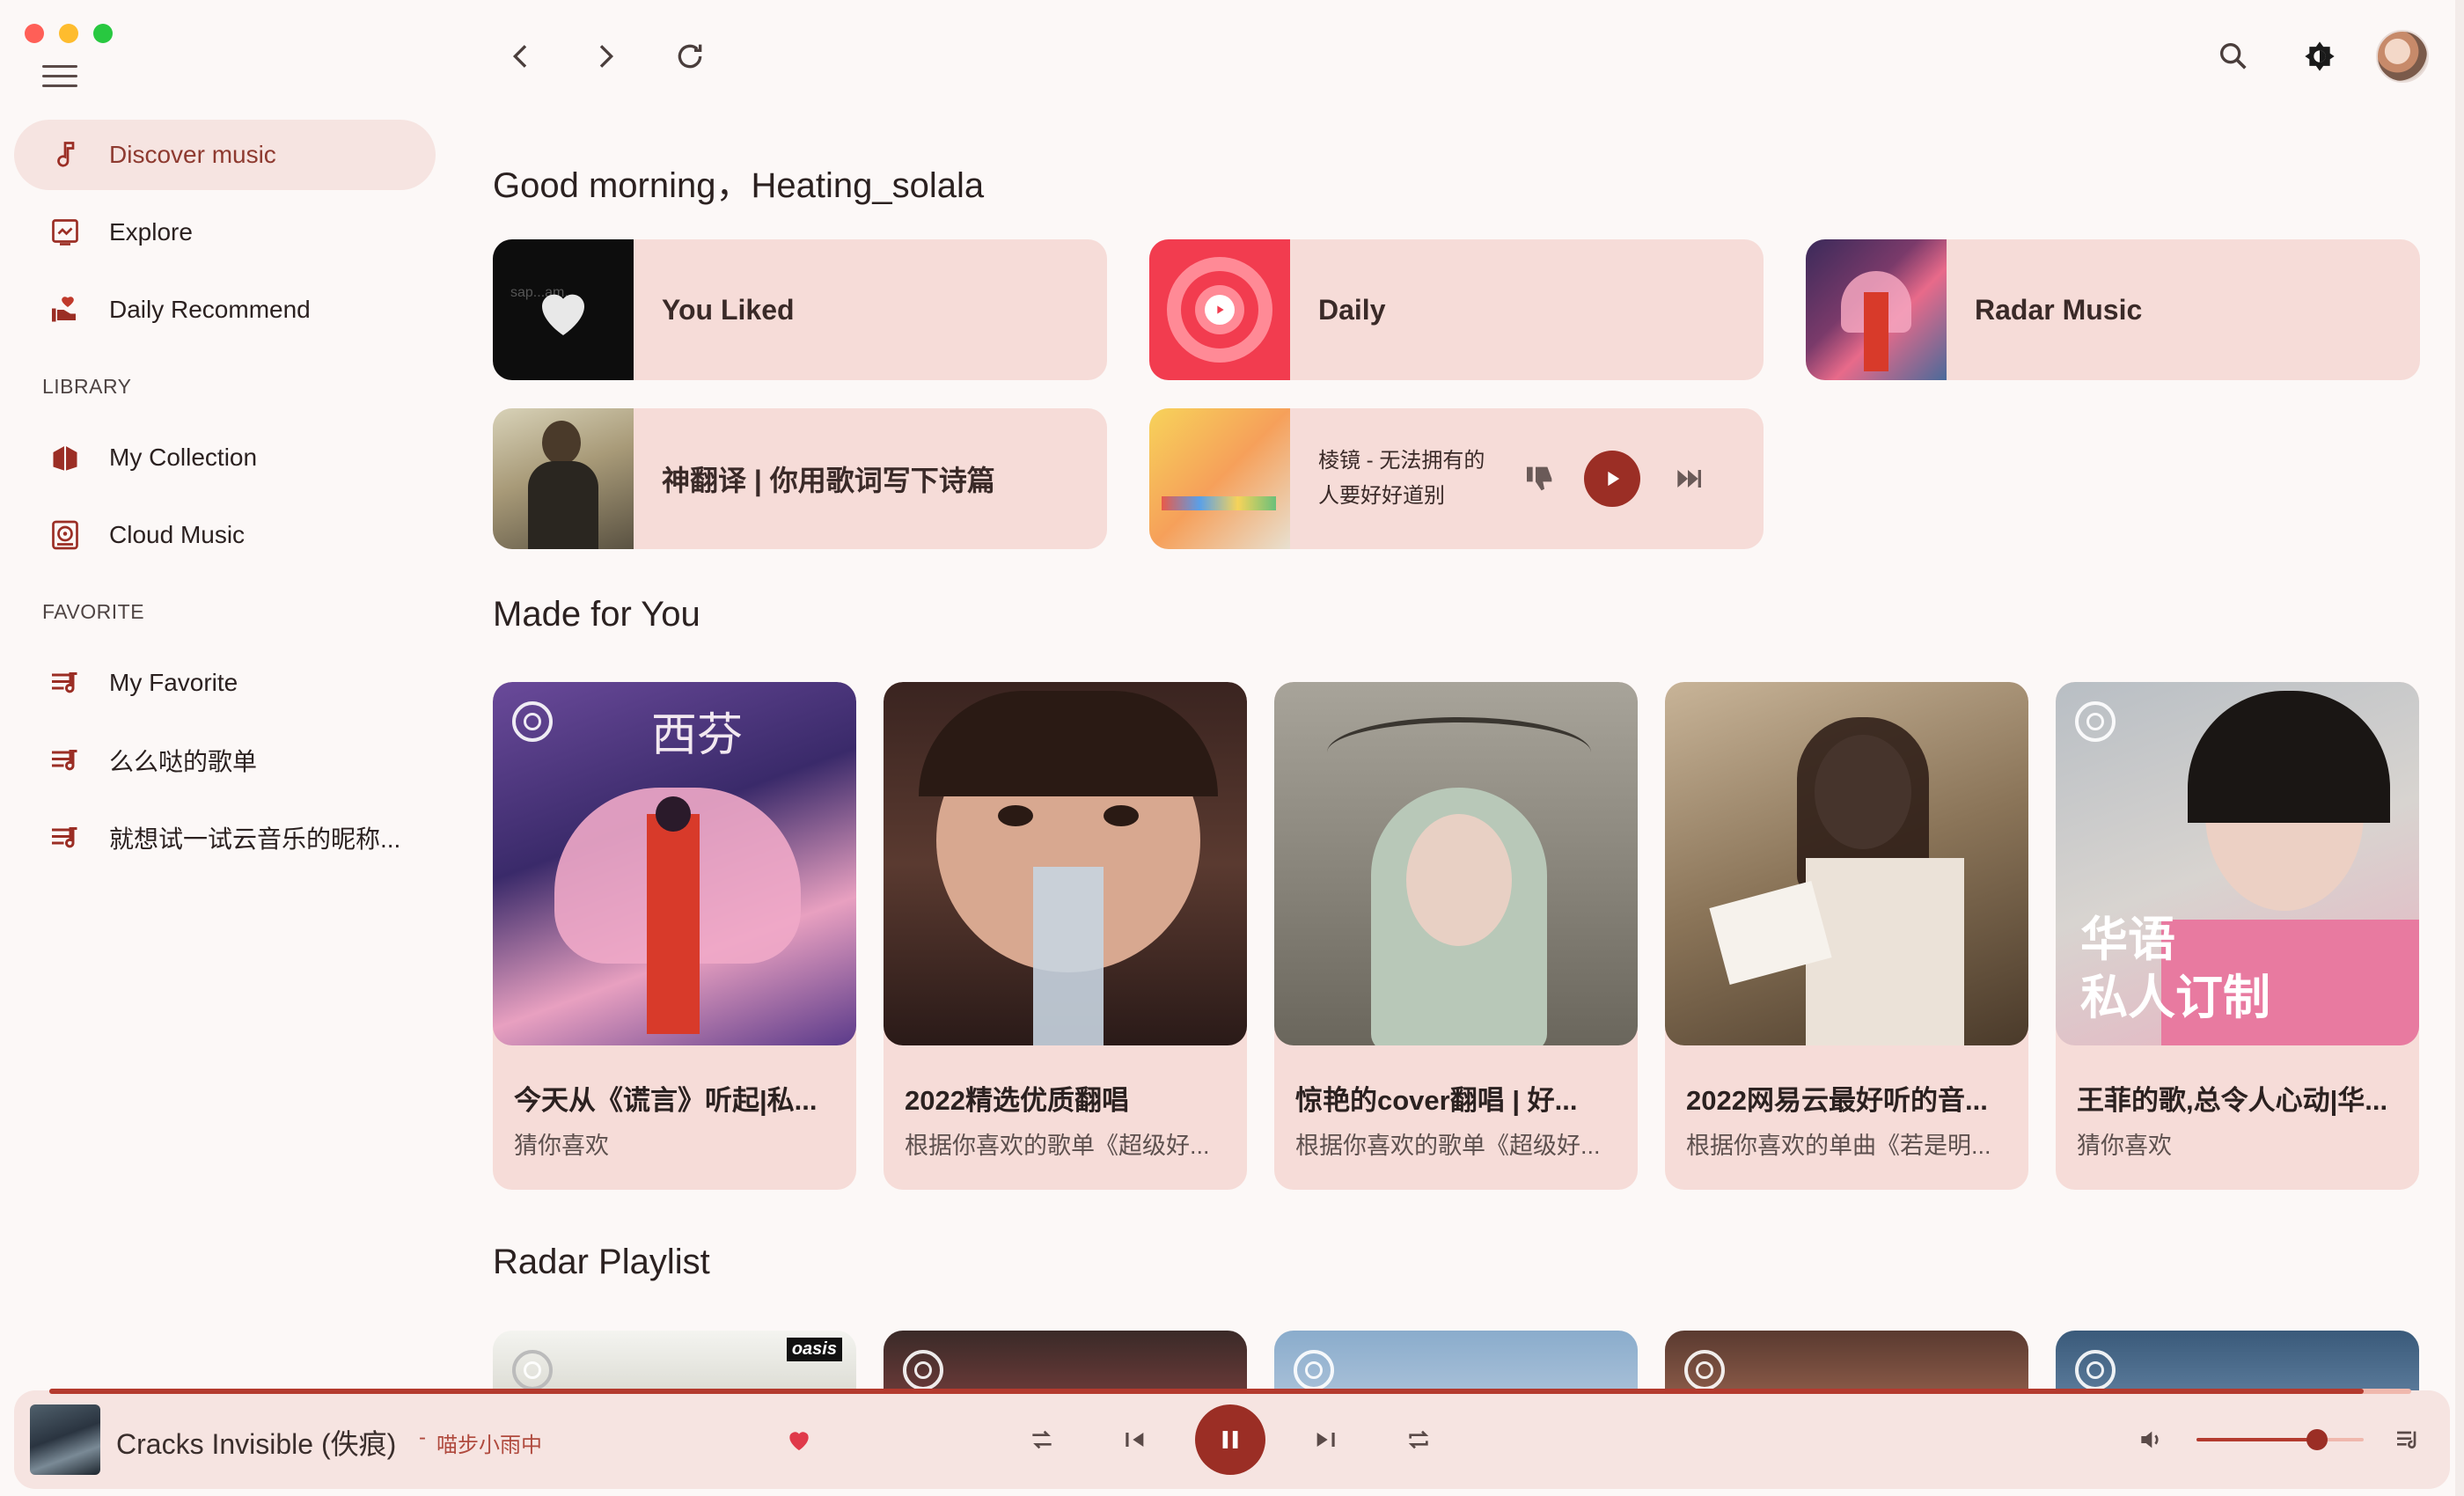 The image size is (2464, 1496). Describe the element at coordinates (65, 535) in the screenshot. I see `cloud-music-icon` at that location.